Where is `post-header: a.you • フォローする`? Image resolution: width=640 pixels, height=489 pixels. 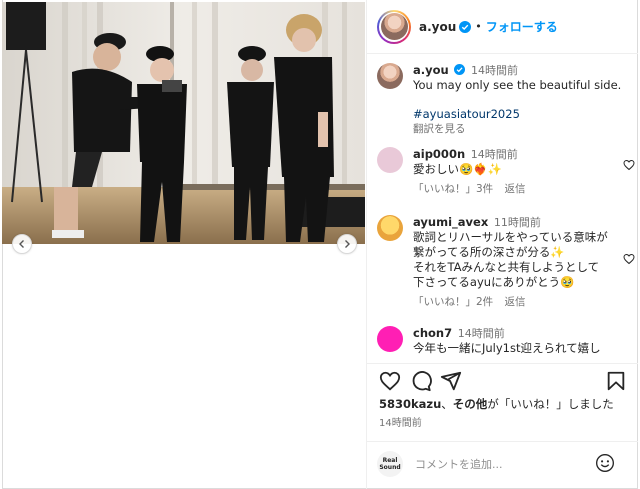 post-header: a.you • フォローする is located at coordinates (502, 27).